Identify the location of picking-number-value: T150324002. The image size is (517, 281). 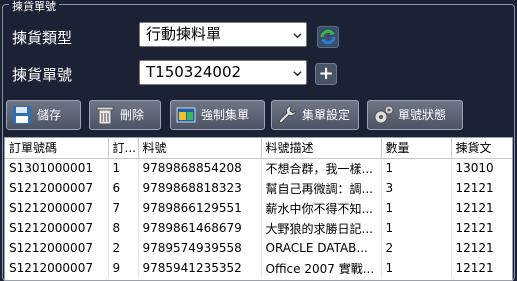
(194, 72).